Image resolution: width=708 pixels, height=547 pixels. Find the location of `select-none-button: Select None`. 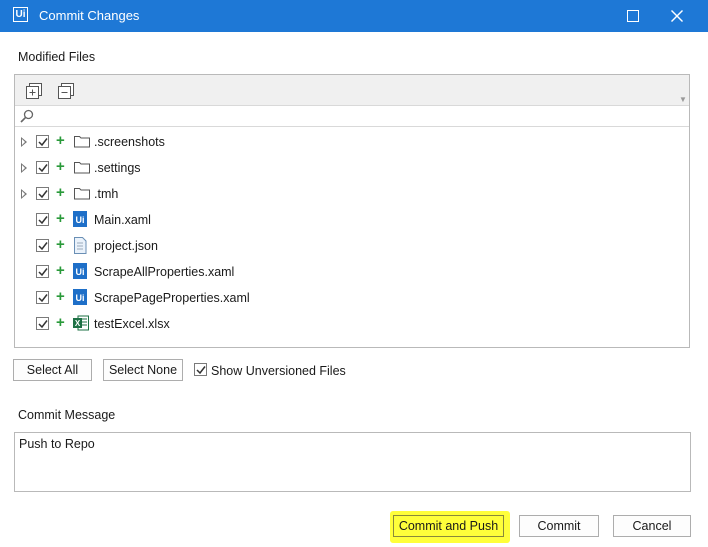

select-none-button: Select None is located at coordinates (143, 370).